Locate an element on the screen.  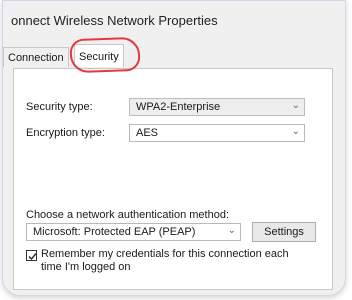
checkmark-icon is located at coordinates (32, 257).